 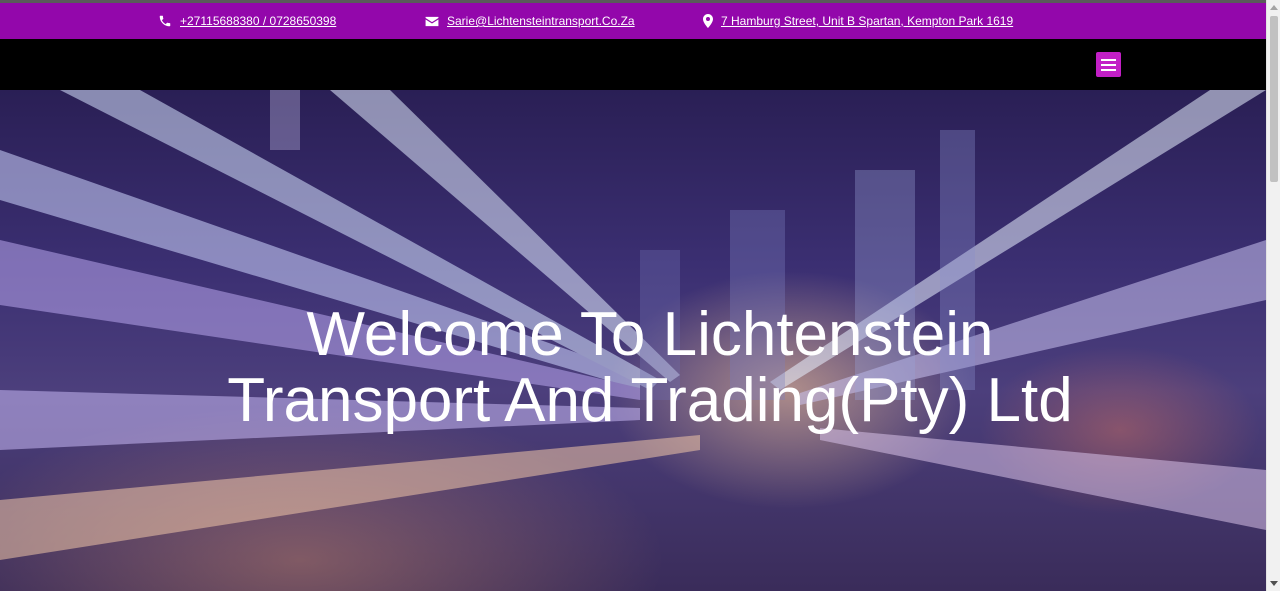 What do you see at coordinates (432, 21) in the screenshot?
I see `envelope-icon` at bounding box center [432, 21].